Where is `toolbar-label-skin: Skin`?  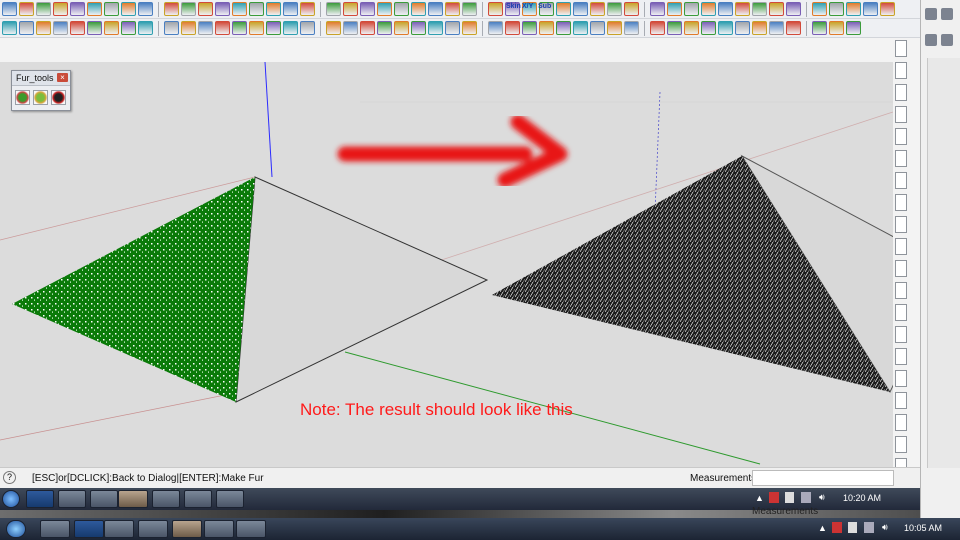 toolbar-label-skin: Skin is located at coordinates (513, 6).